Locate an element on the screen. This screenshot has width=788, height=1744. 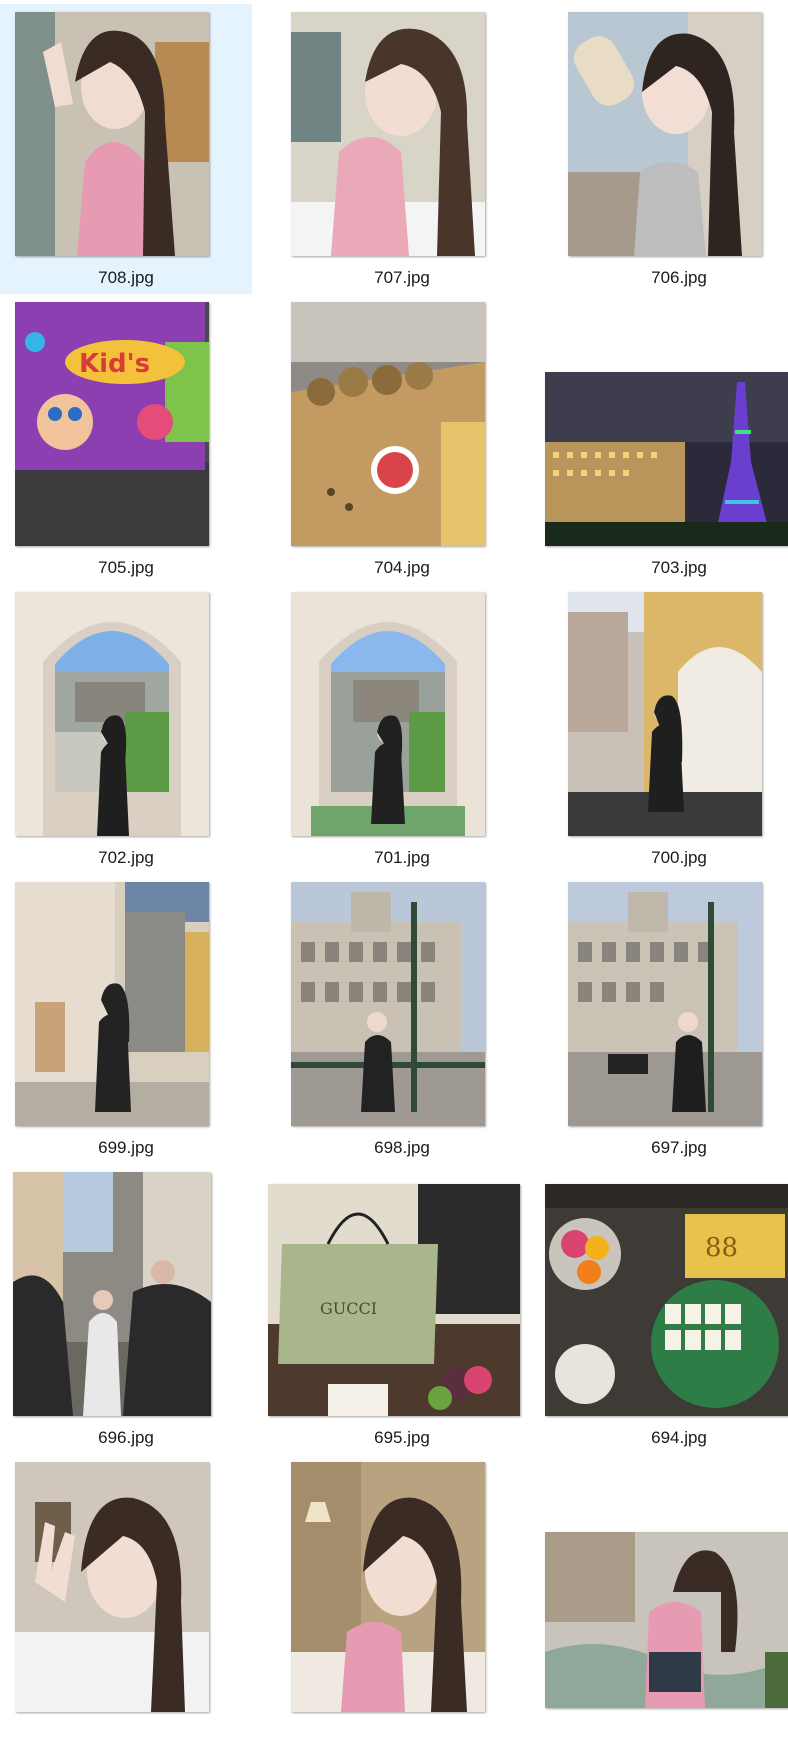
svg-text: GUCCI is located at coordinates (348, 1308).